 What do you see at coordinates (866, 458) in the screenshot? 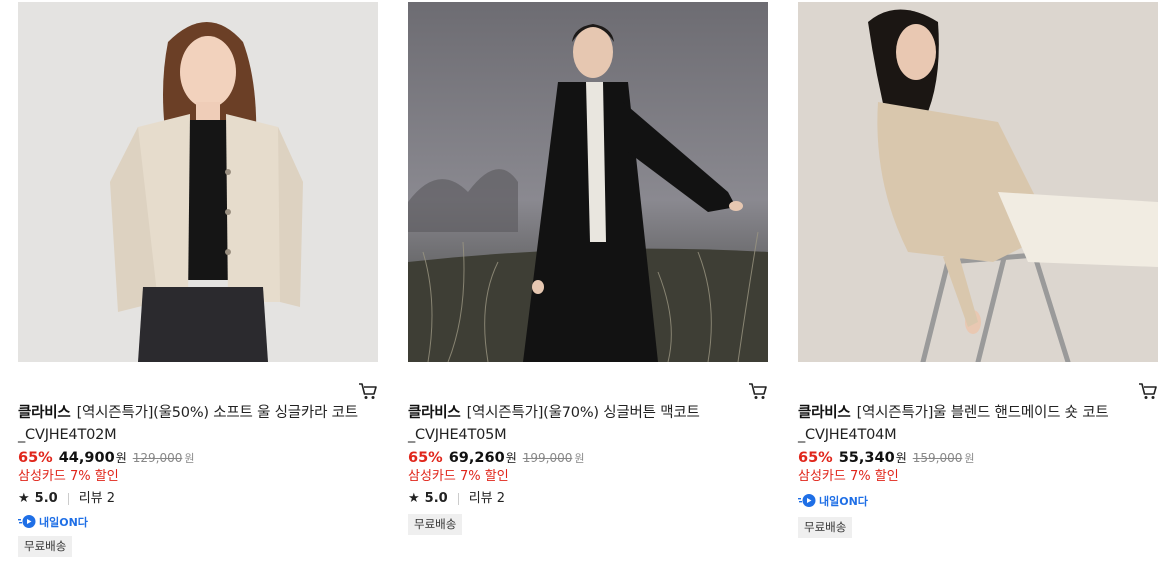
I see `sale-price: 55,340` at bounding box center [866, 458].